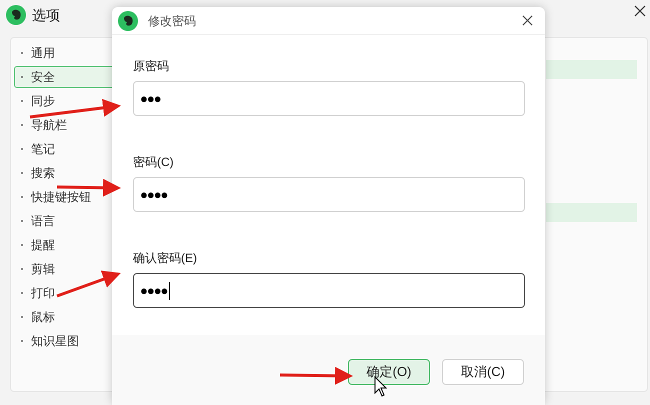 The width and height of the screenshot is (650, 405). Describe the element at coordinates (79, 125) in the screenshot. I see `sidebar-item: 导航栏` at that location.